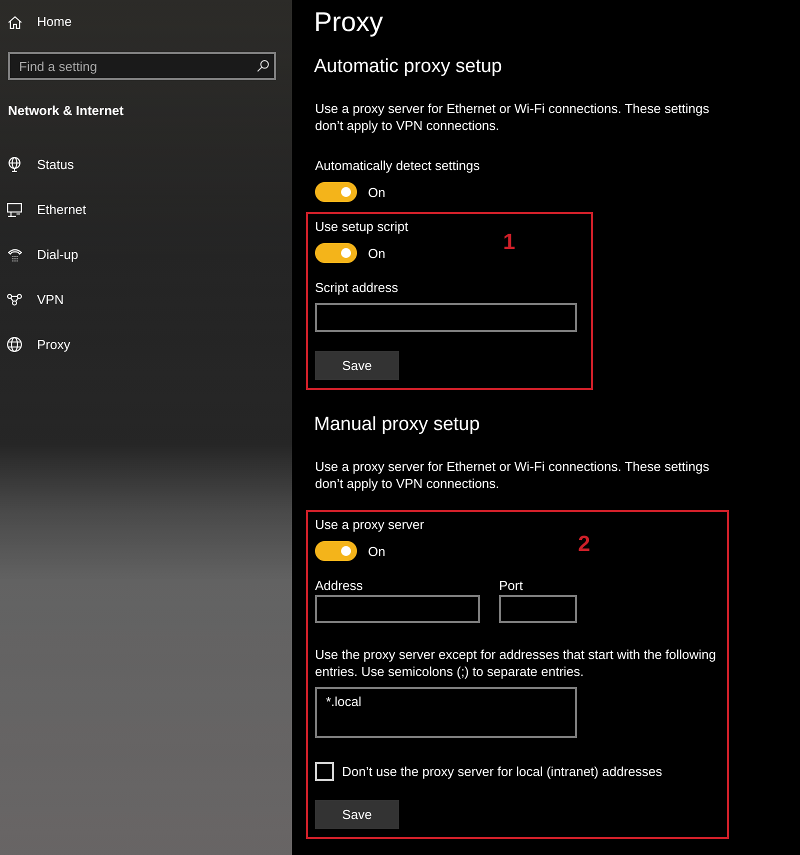 The image size is (800, 855). I want to click on nav-item: Ethernet, so click(46, 209).